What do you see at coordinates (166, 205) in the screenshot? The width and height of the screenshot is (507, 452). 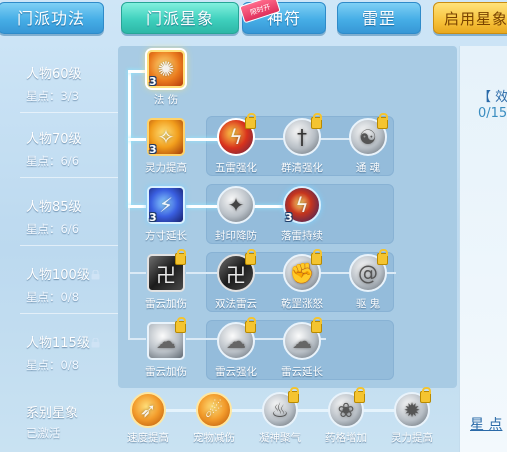 I see `lightning-icon: ⚡ 3` at bounding box center [166, 205].